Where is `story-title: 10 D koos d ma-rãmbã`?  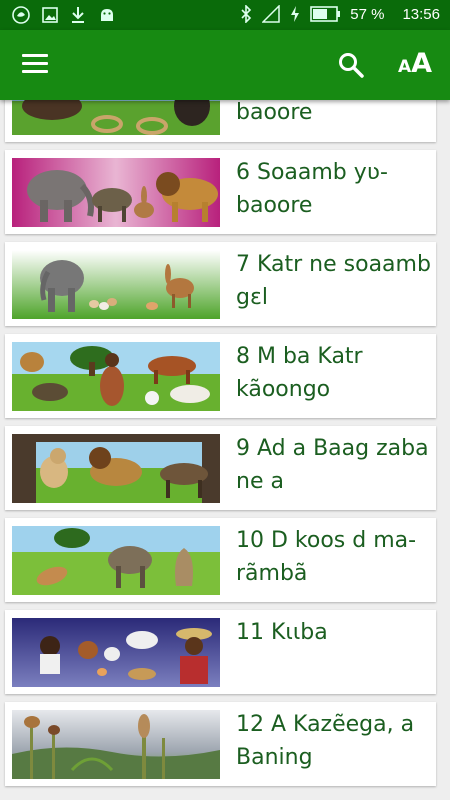
story-title: 10 D koos d ma-rãmbã is located at coordinates (326, 557).